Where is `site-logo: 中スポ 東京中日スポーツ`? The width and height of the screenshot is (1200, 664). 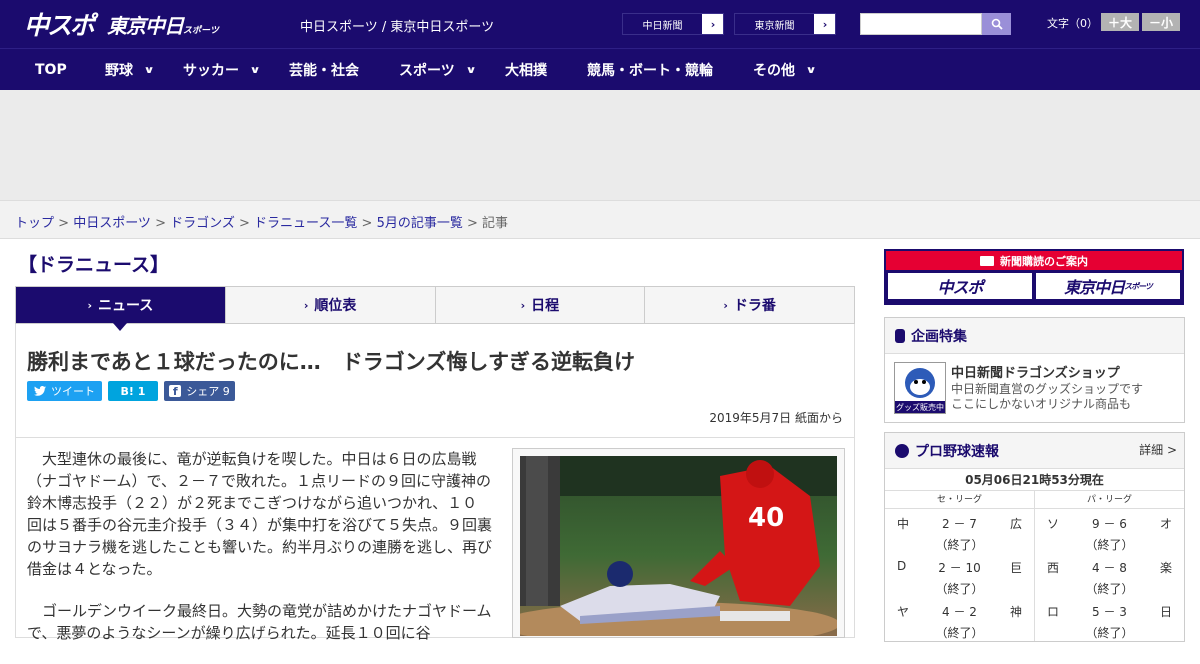
site-logo: 中スポ 東京中日スポーツ is located at coordinates (121, 24).